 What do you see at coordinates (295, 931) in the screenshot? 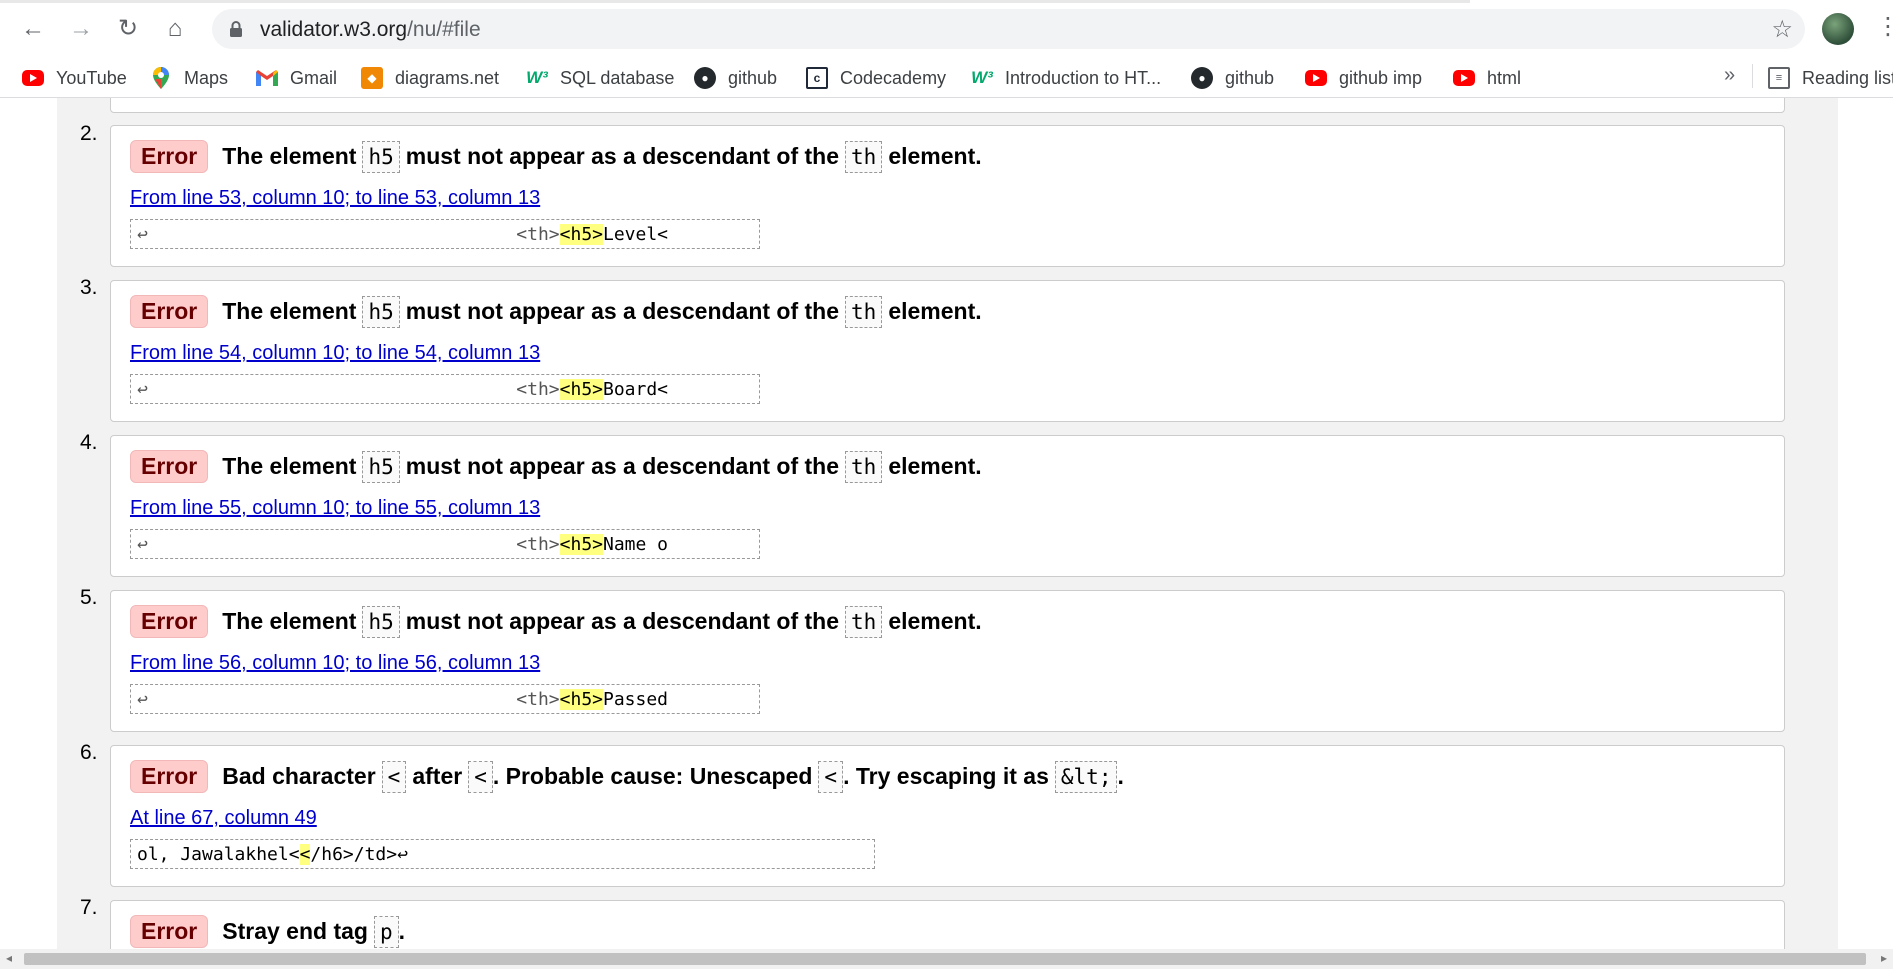
I see `message-text: Stray end tag` at bounding box center [295, 931].